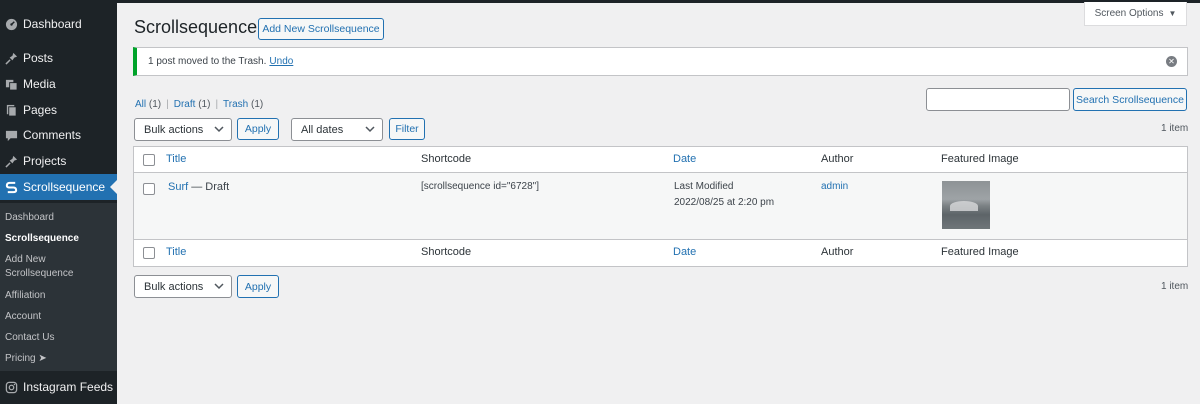 The height and width of the screenshot is (404, 1200). What do you see at coordinates (1171, 61) in the screenshot?
I see `dismiss-icon: ✕` at bounding box center [1171, 61].